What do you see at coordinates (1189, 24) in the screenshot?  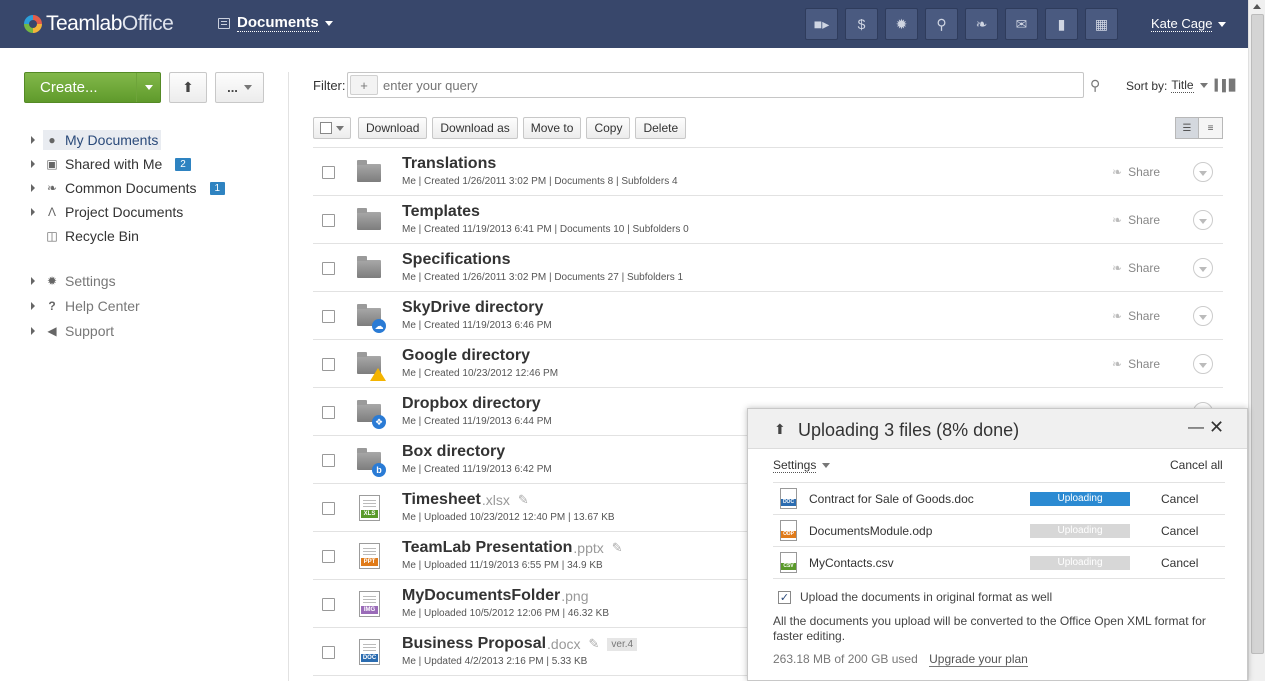 I see `user-menu: Kate Cage` at bounding box center [1189, 24].